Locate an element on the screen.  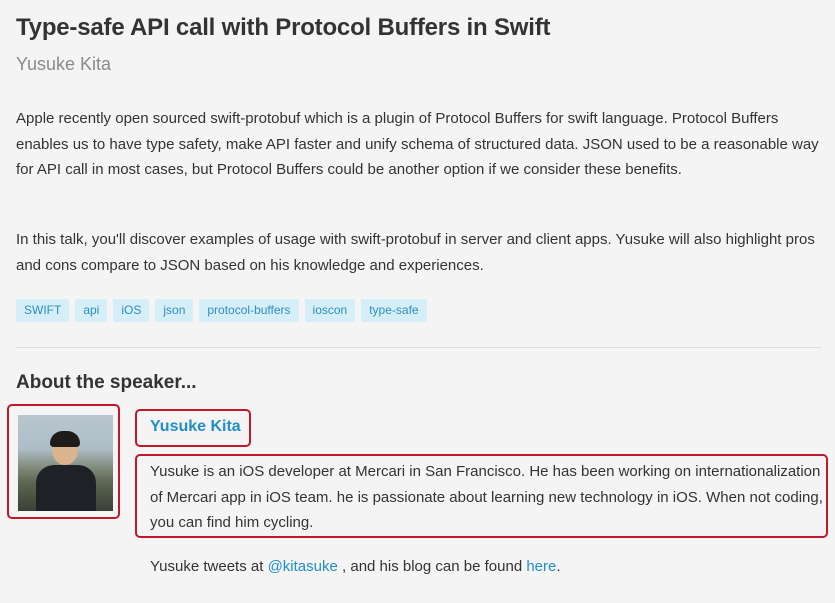
speaker-photo-highlight is located at coordinates (63, 461).